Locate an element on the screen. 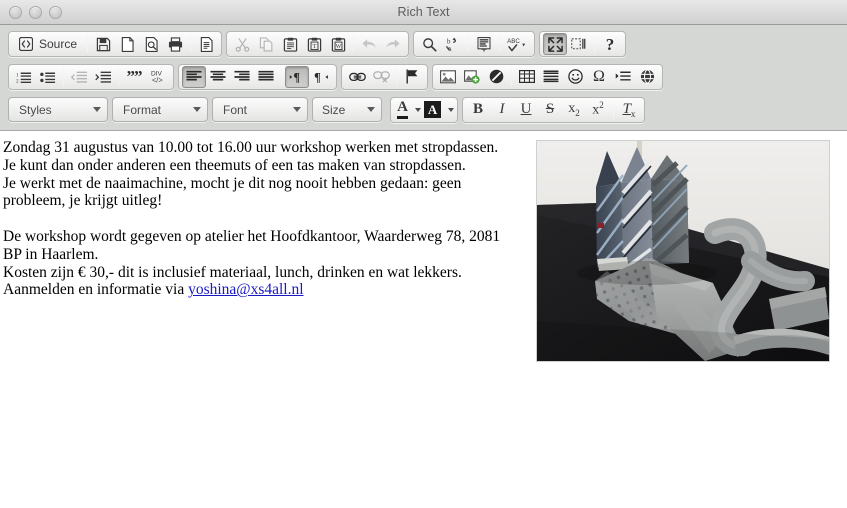  source-button: Source is located at coordinates (48, 44).